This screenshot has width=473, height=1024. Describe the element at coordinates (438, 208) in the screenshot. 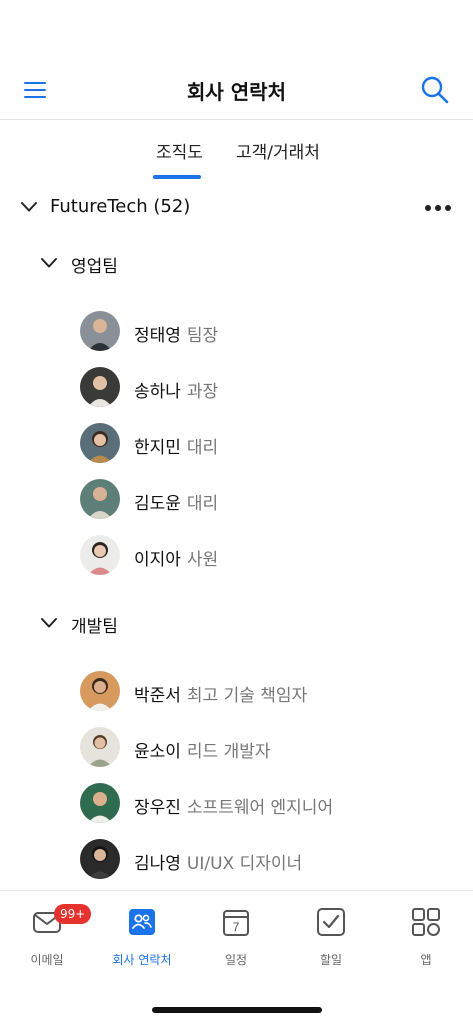

I see `more-options-icon` at that location.